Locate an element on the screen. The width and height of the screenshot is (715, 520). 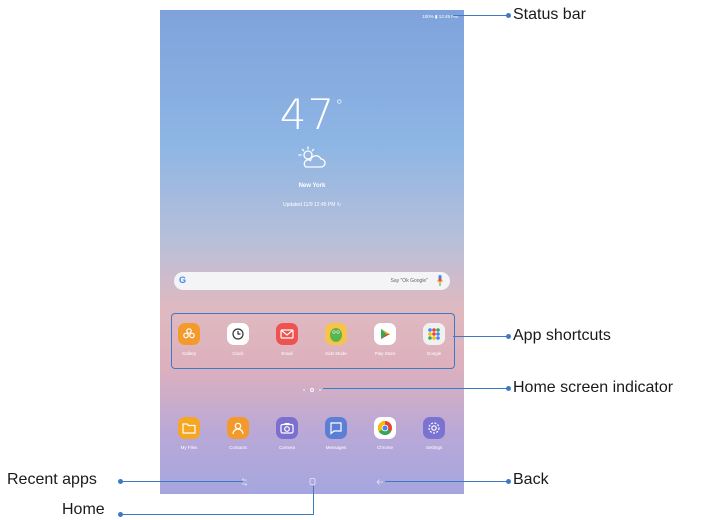
temperature-value: 47 is located at coordinates (307, 114).